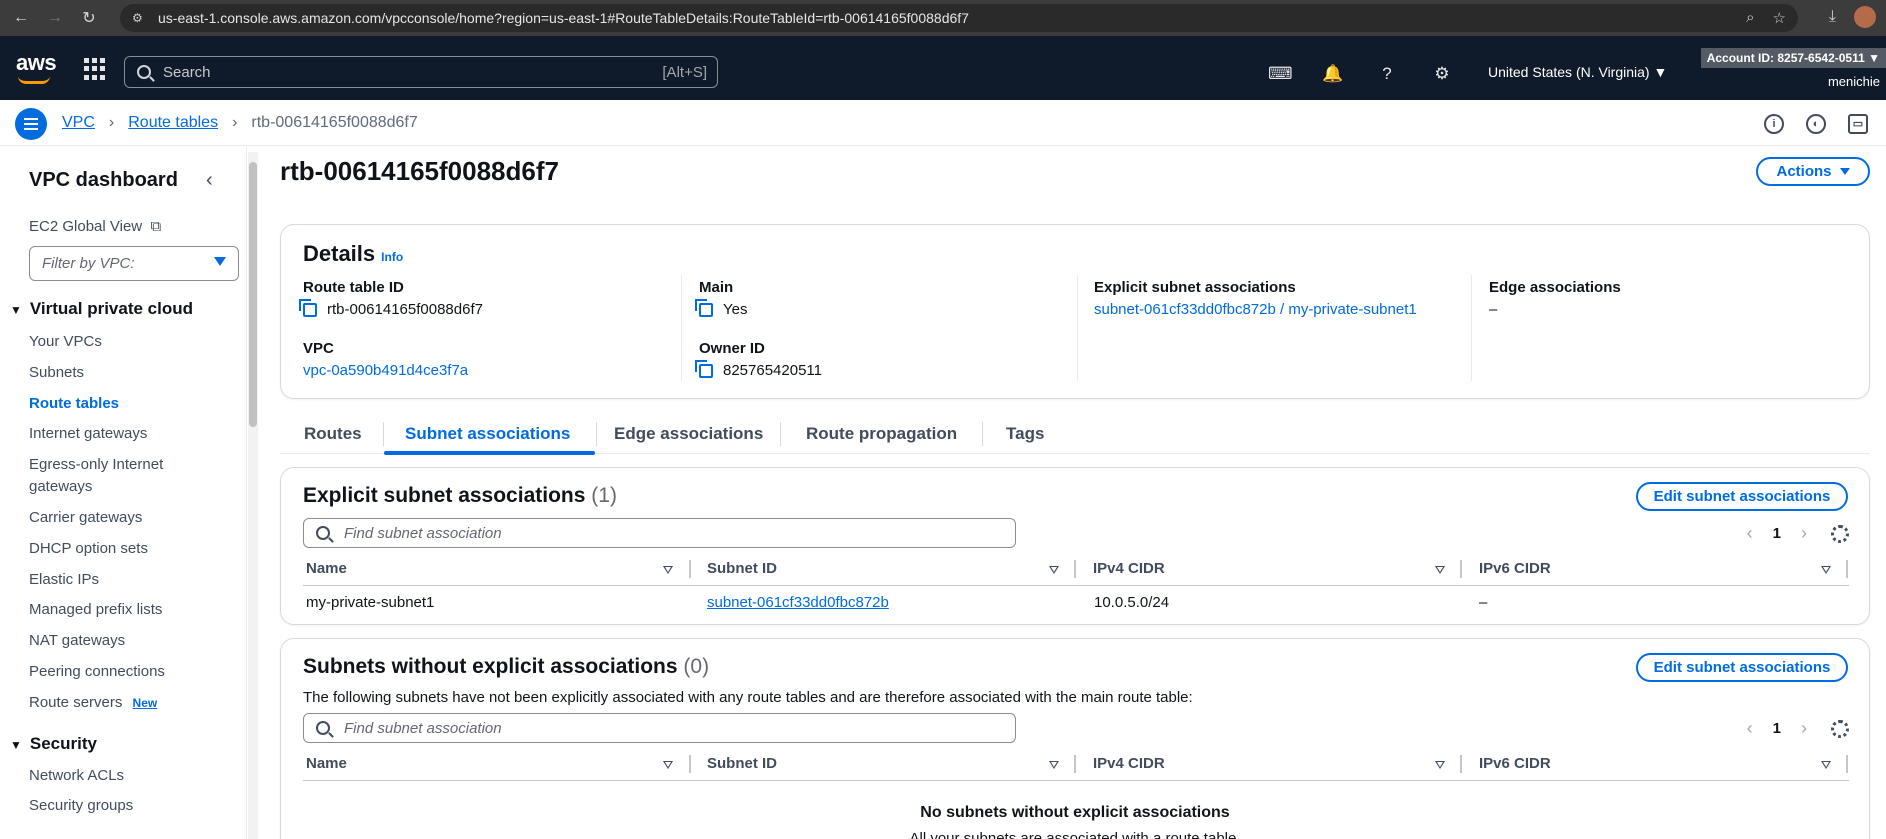 The width and height of the screenshot is (1886, 839). Describe the element at coordinates (76, 702) in the screenshot. I see `sidebar-item-label: Route servers` at that location.